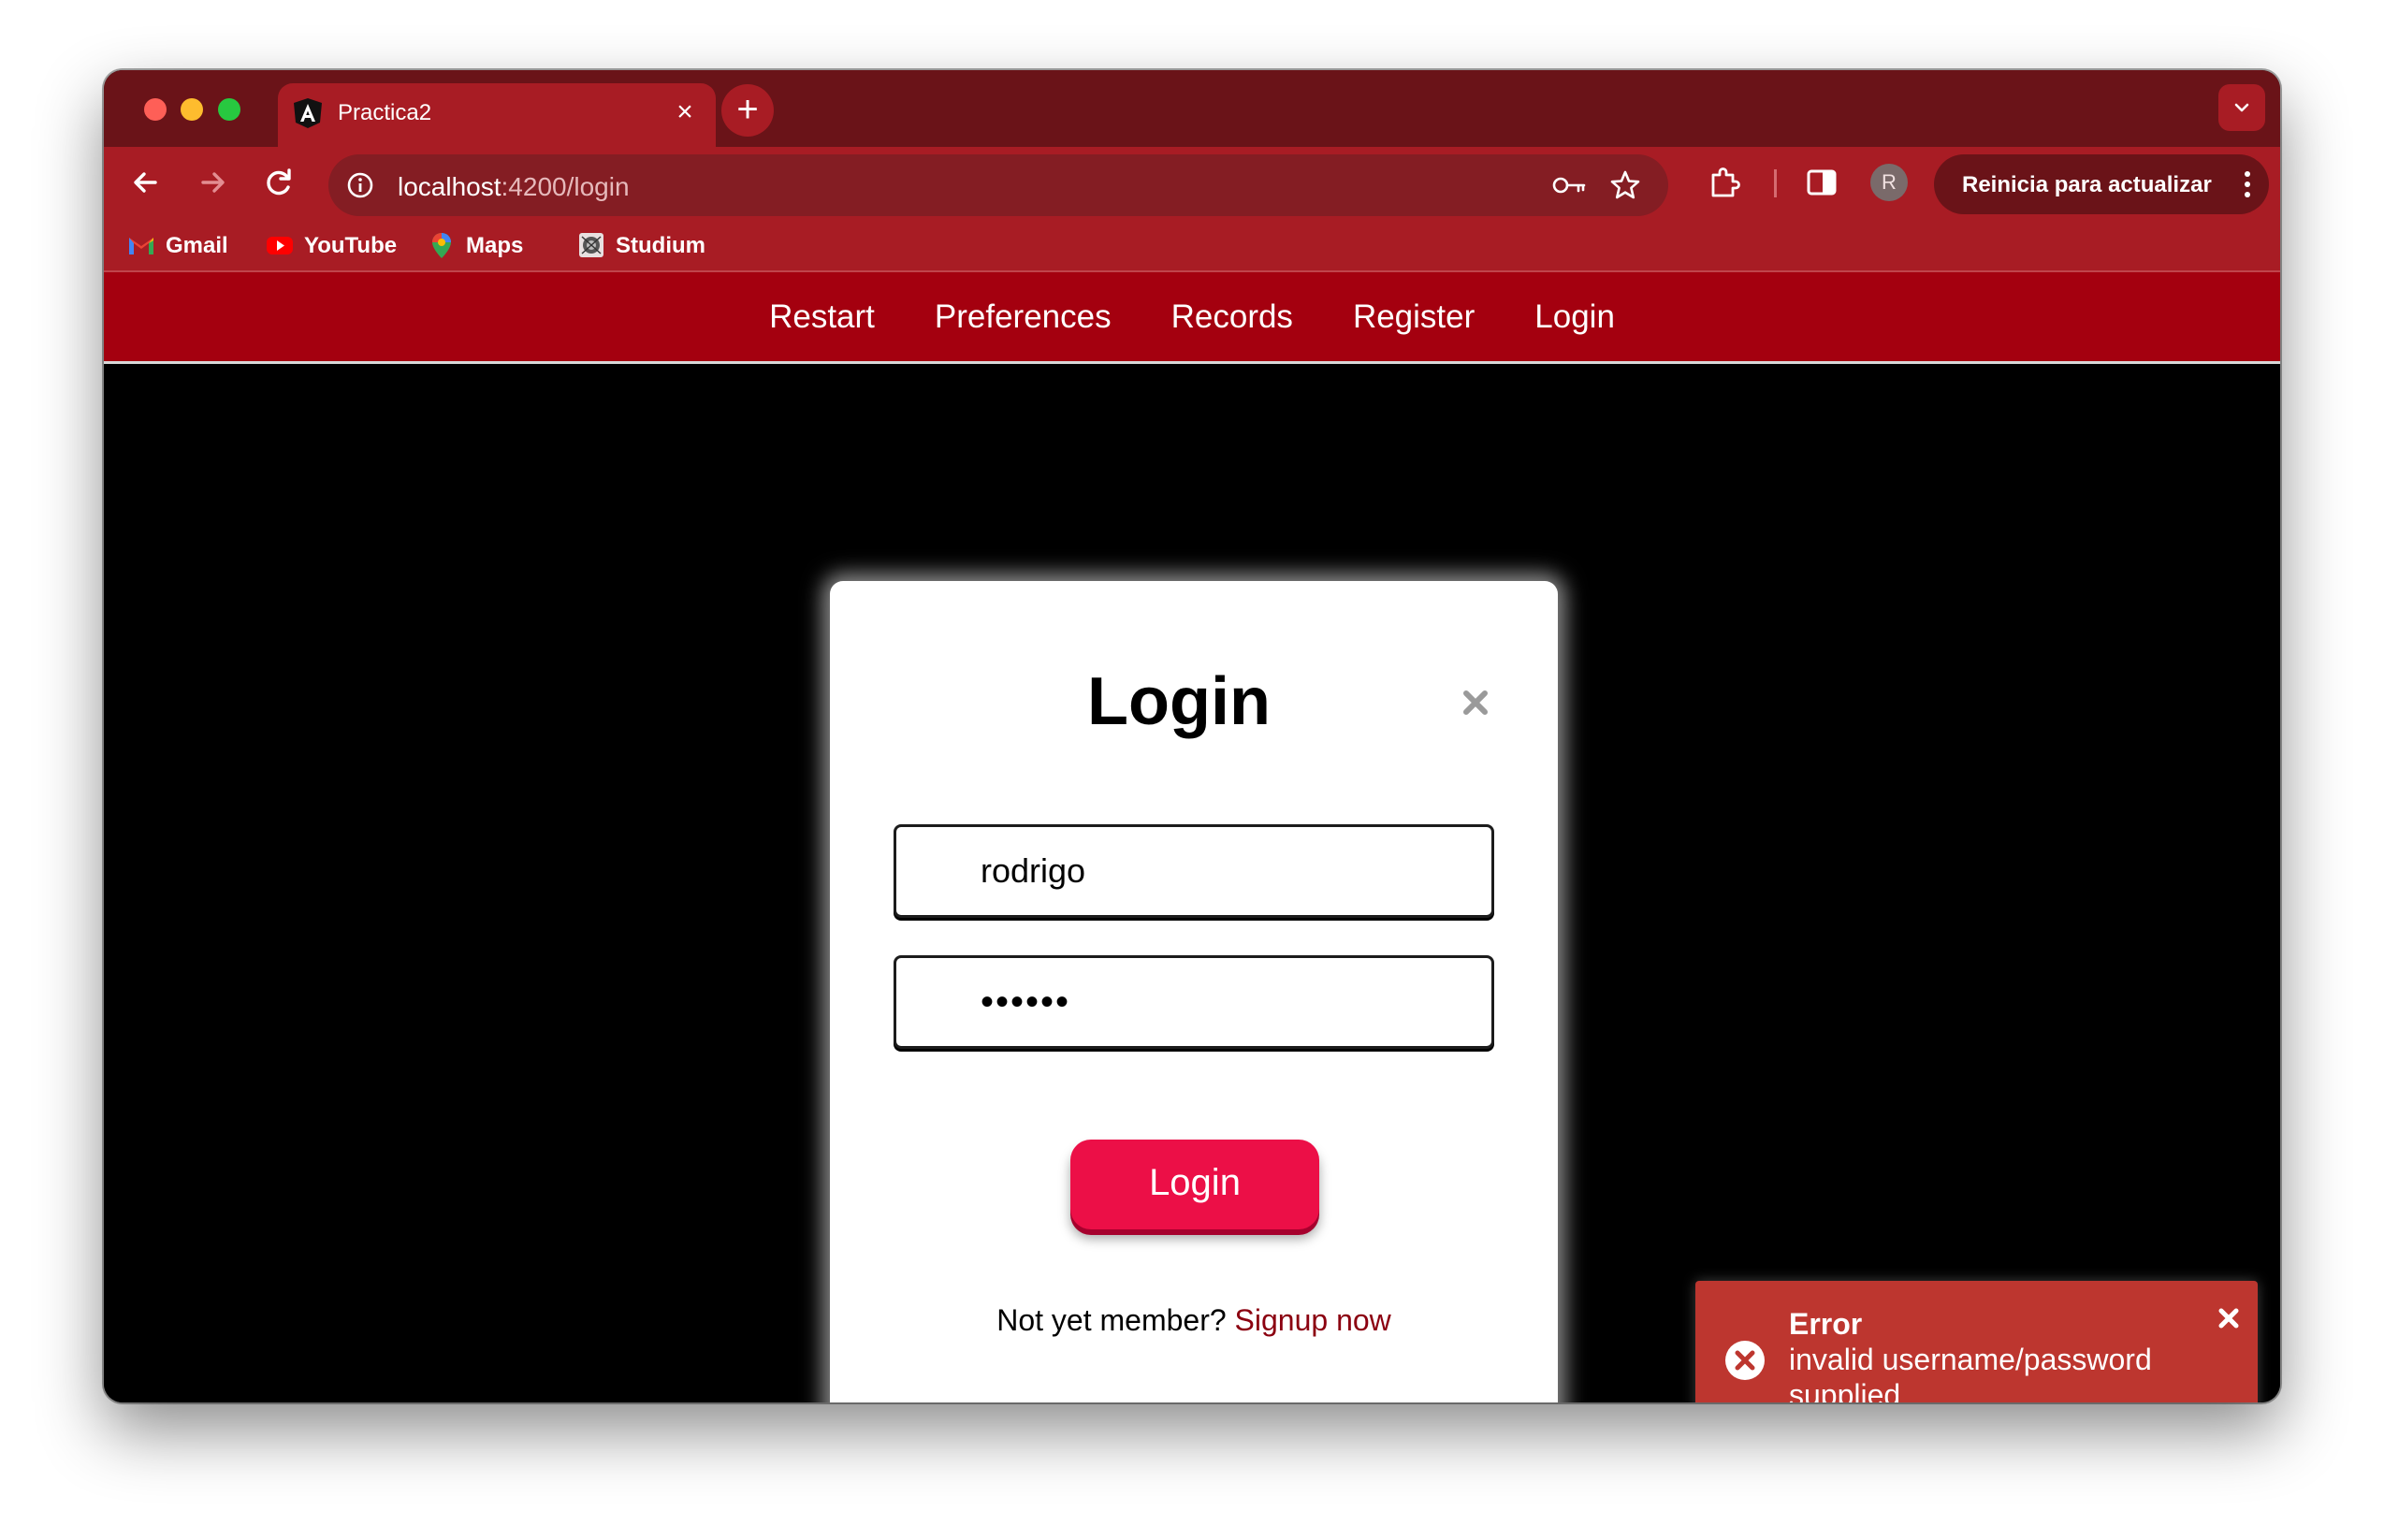 The height and width of the screenshot is (1540, 2384). I want to click on toast-close-icon, so click(2229, 1318).